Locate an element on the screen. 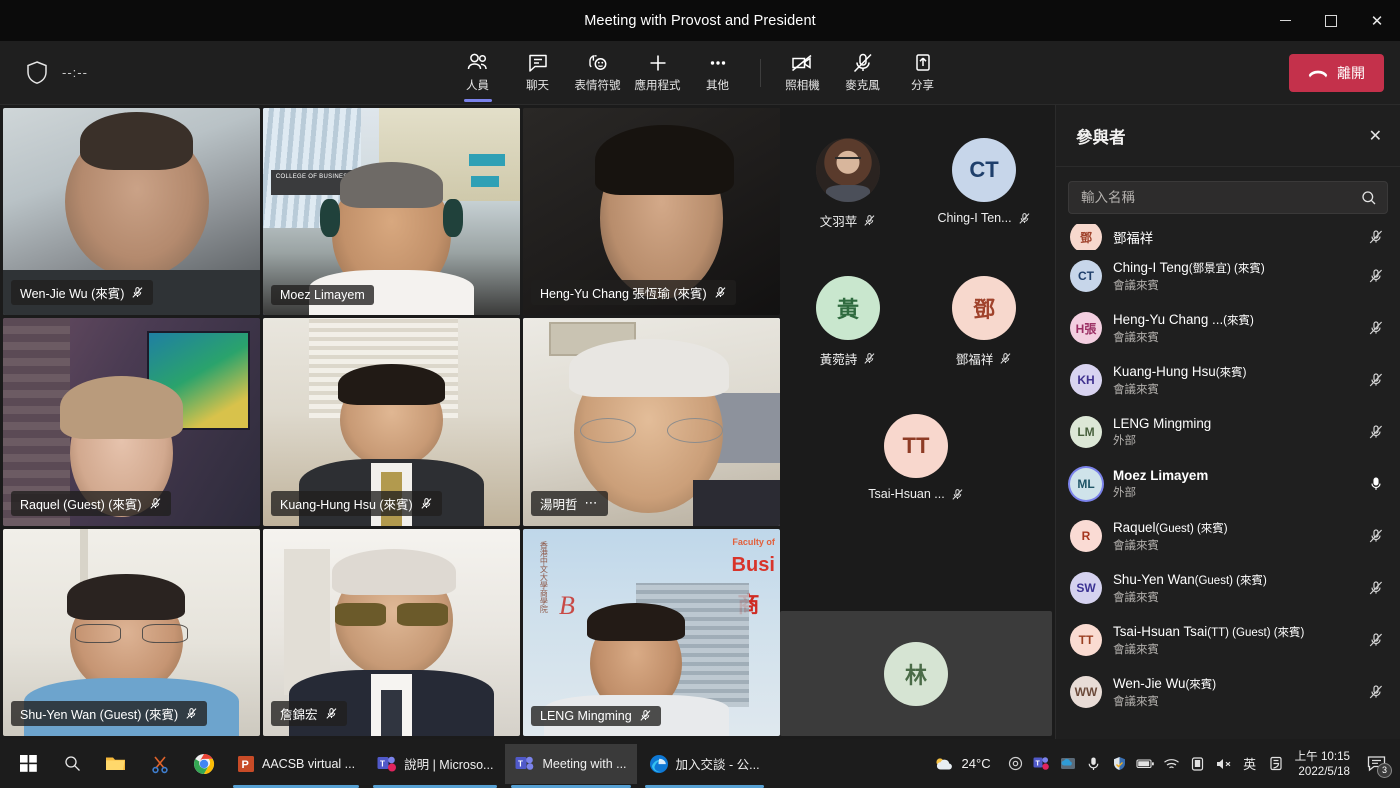 The width and height of the screenshot is (1400, 788). minimize-button is located at coordinates (1285, 20).